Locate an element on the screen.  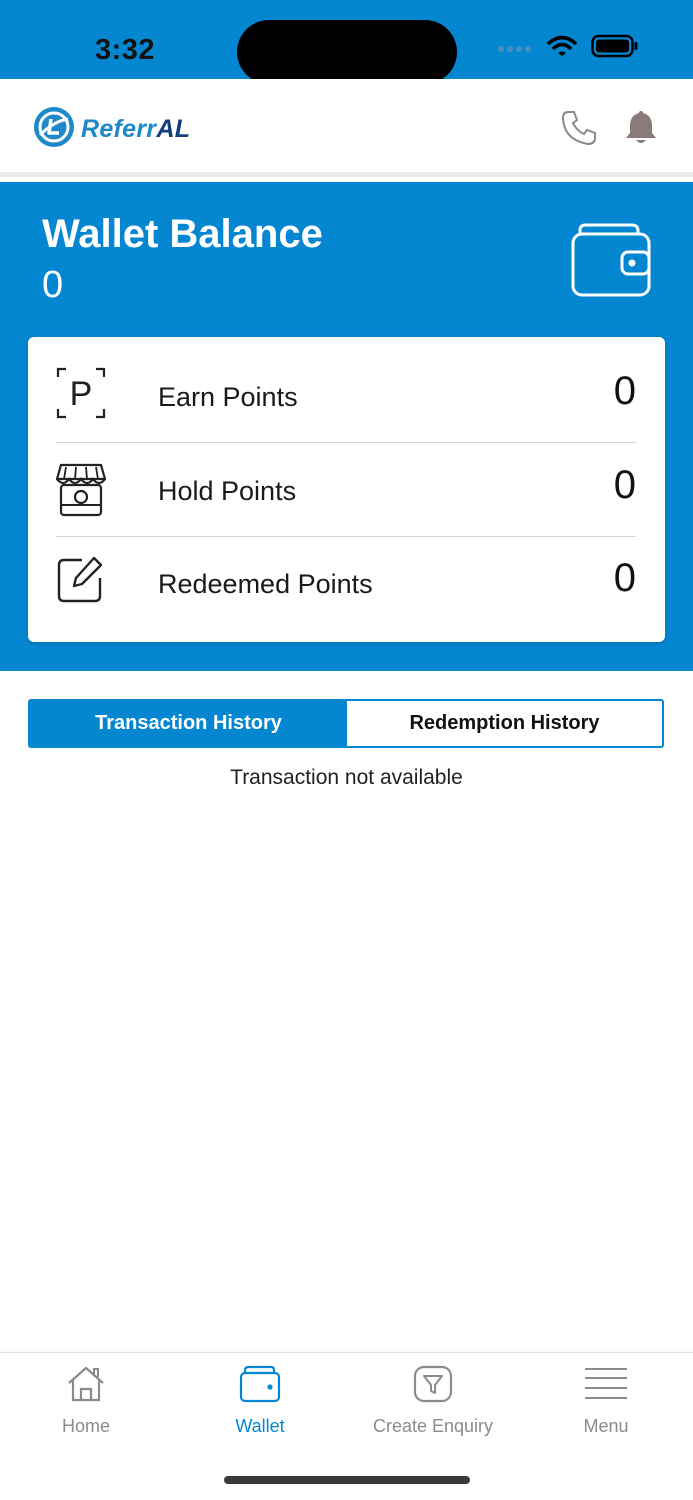
nav-create-enquiry: Create Enquiry is located at coordinates (433, 1401).